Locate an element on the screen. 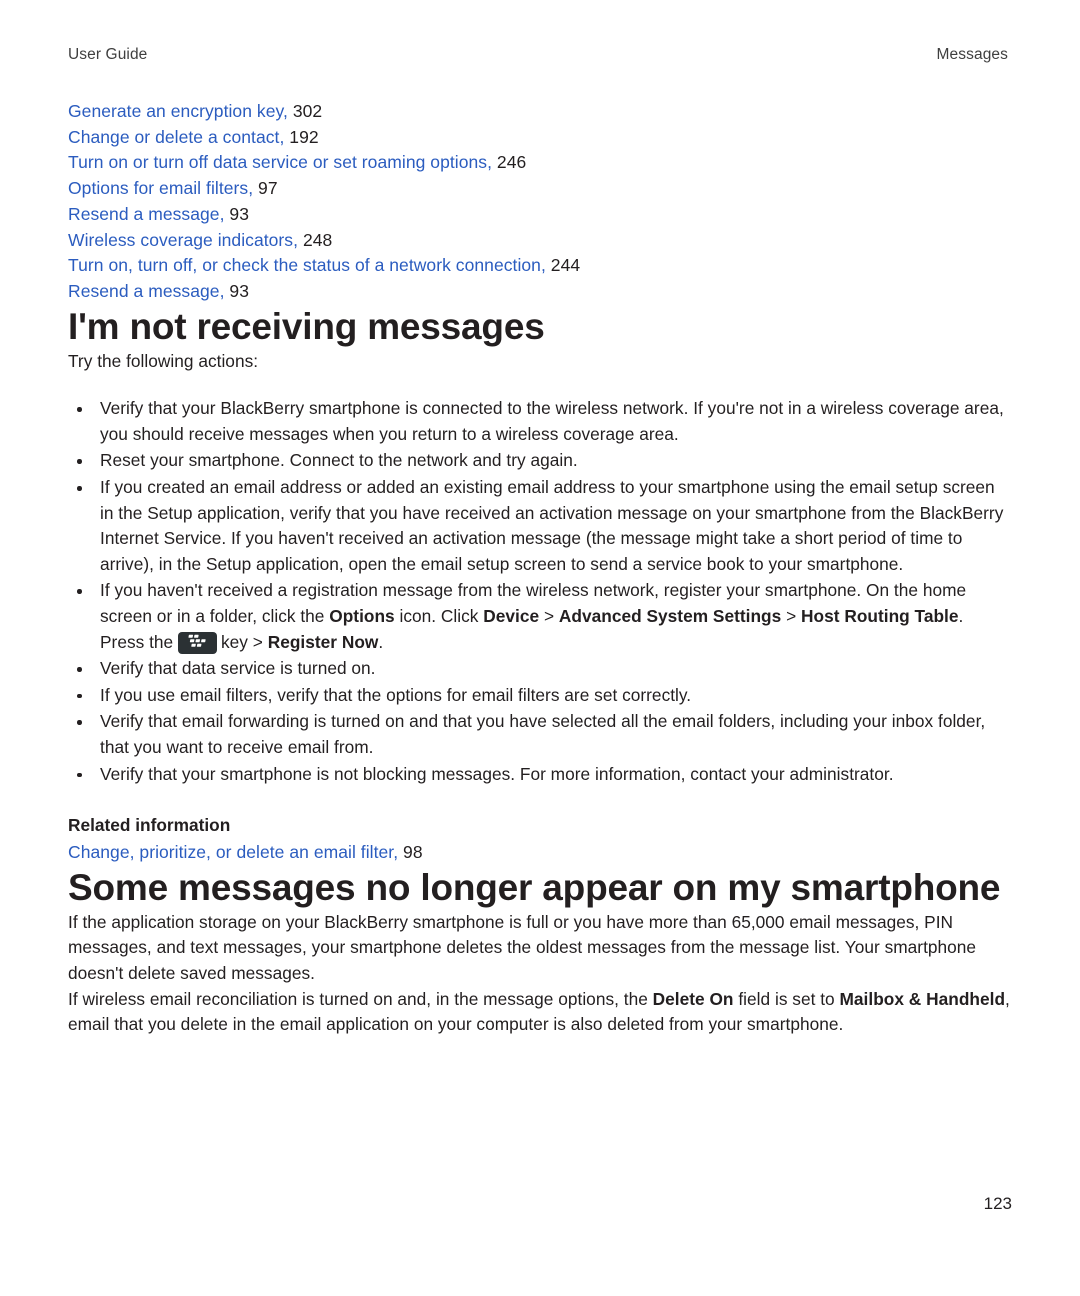 The image size is (1080, 1296). link-page-number: 244 is located at coordinates (565, 265).